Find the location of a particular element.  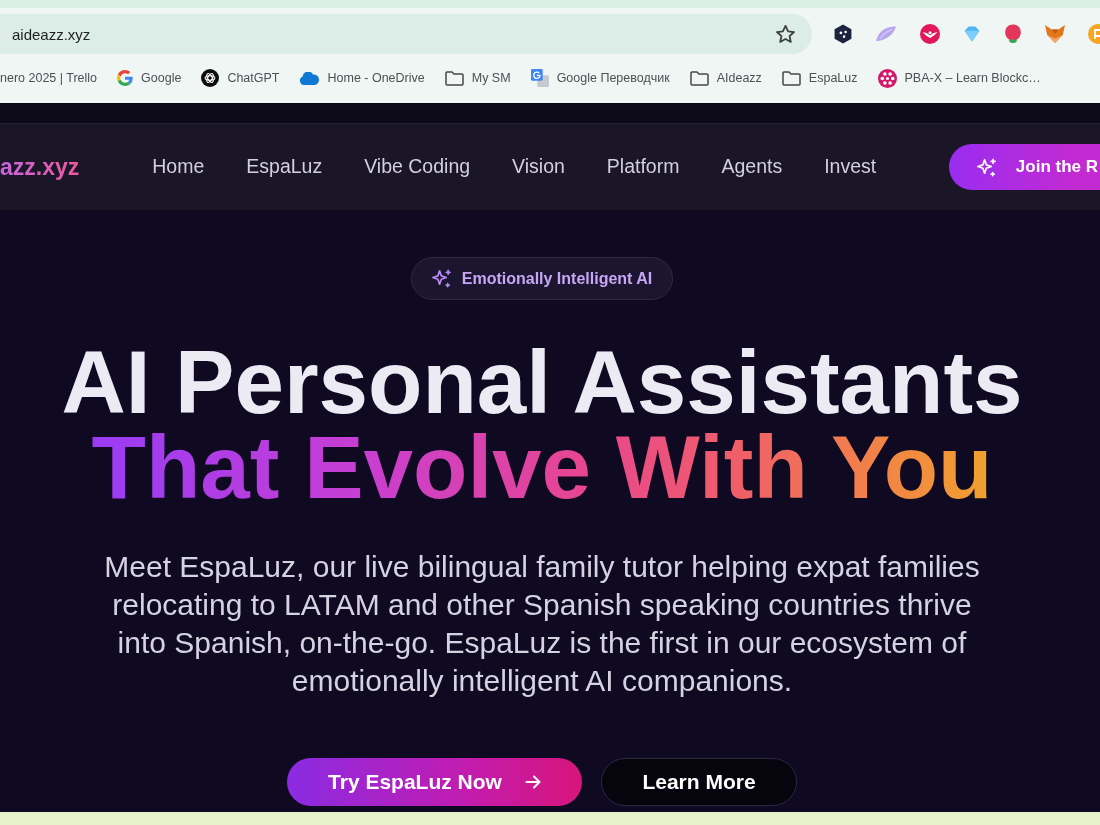

join-button: Join the R is located at coordinates (1024, 167).